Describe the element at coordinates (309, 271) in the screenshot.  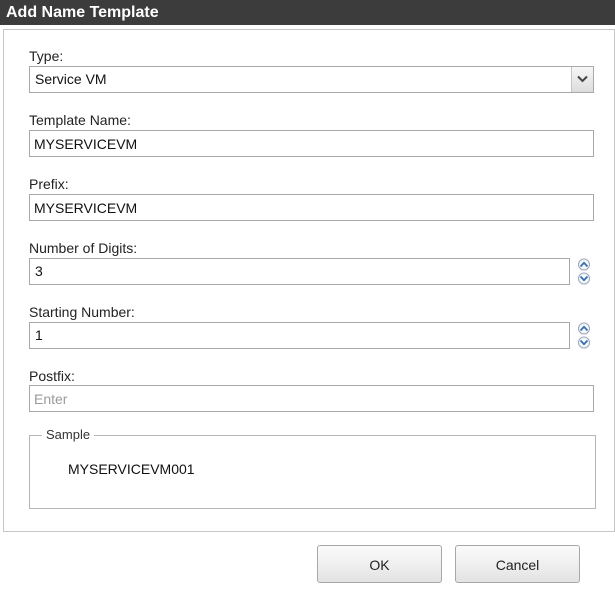
I see `digits-stepper: 3` at that location.